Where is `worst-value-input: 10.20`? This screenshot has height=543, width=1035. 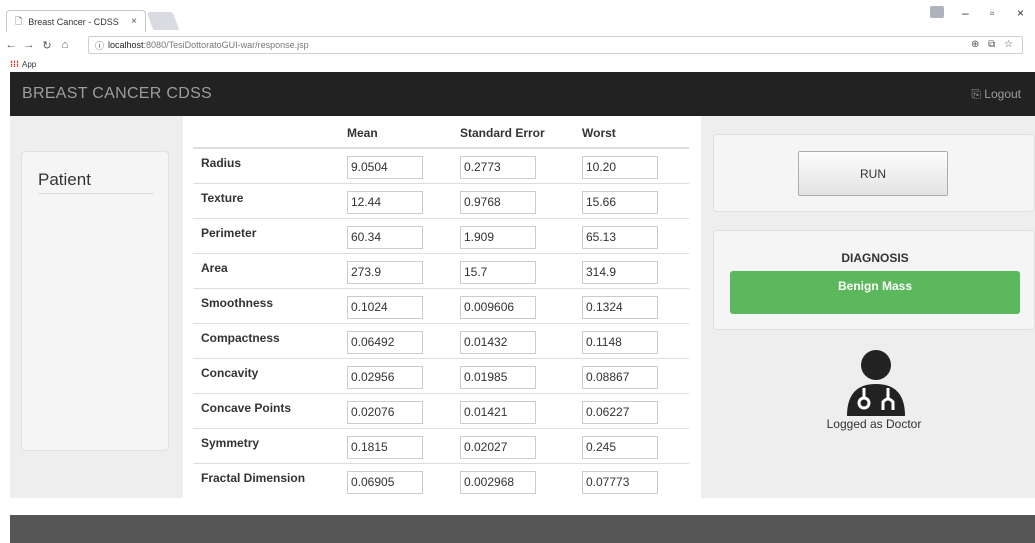
worst-value-input: 10.20 is located at coordinates (620, 167).